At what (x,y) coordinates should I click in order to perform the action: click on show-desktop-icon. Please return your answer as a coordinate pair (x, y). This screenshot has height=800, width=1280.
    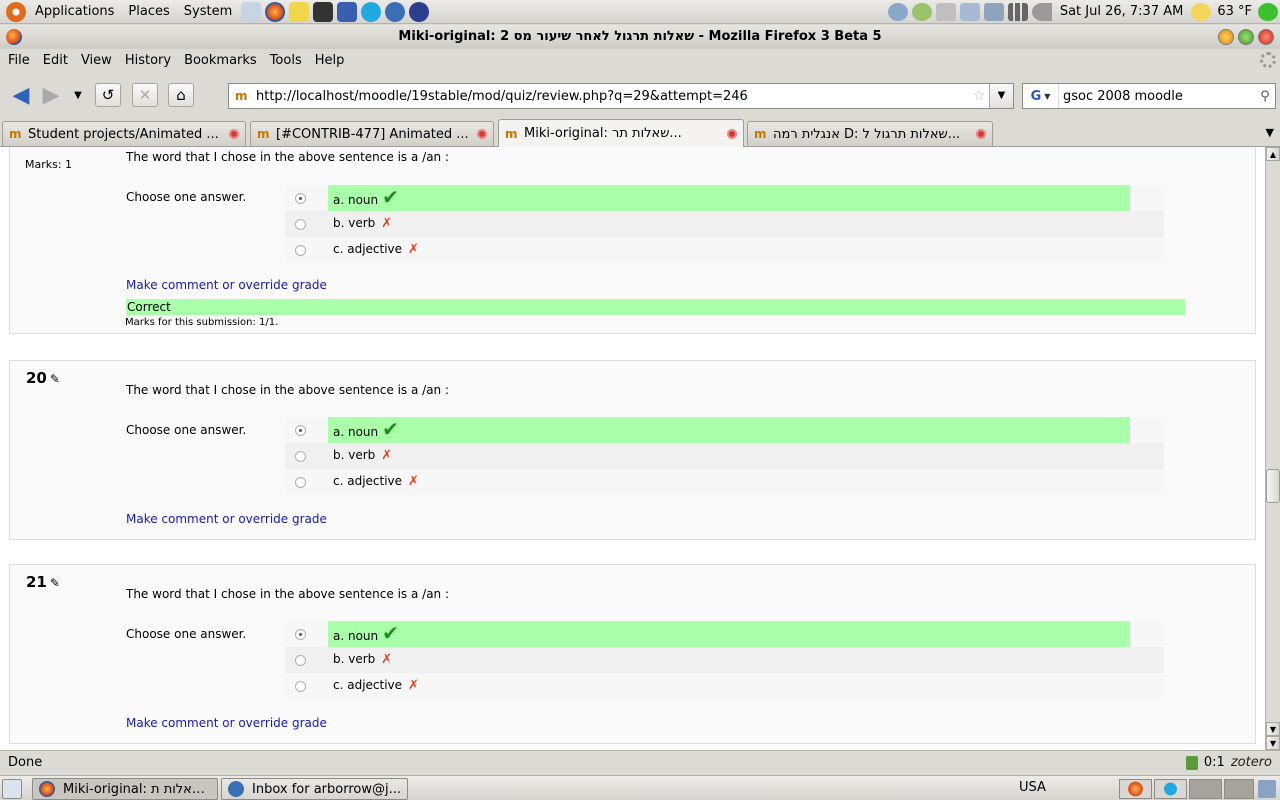
    Looking at the image, I should click on (12, 789).